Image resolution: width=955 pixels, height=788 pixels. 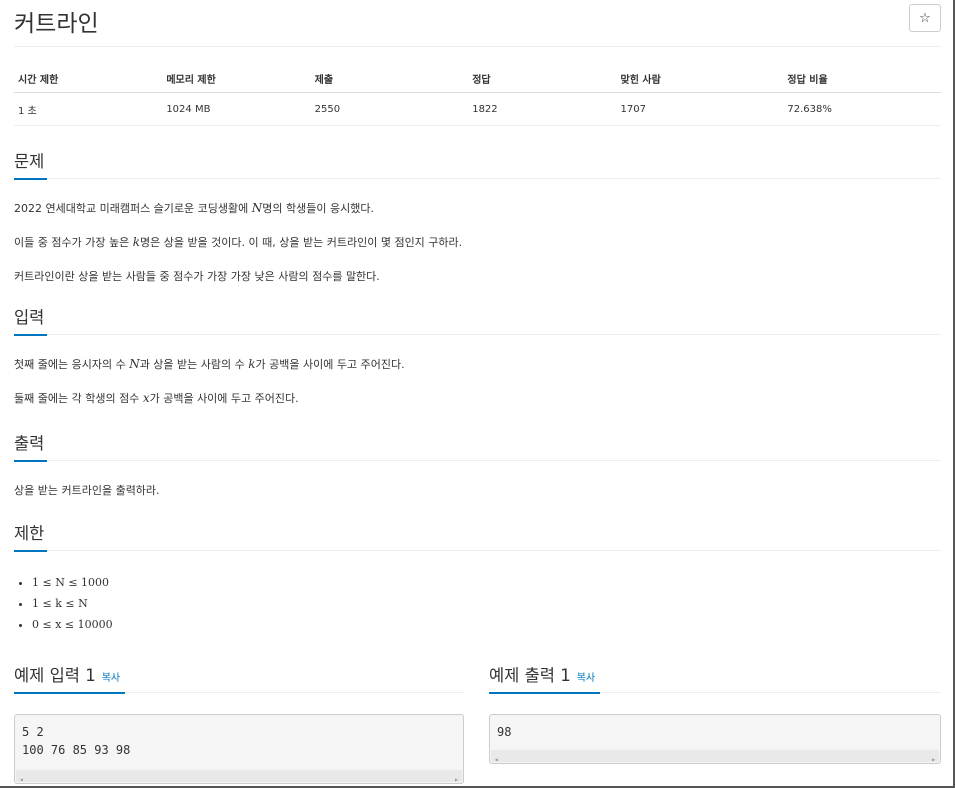 What do you see at coordinates (88, 109) in the screenshot?
I see `time-limit-value: 1 초` at bounding box center [88, 109].